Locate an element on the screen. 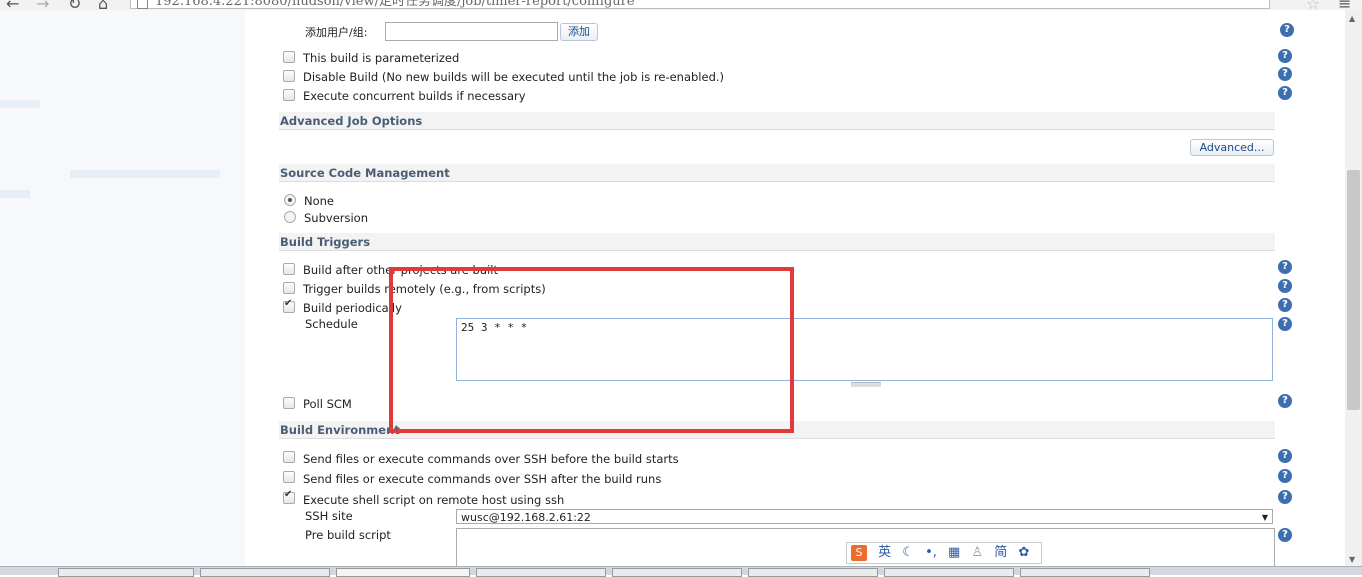  build-triggers-header: Build Triggers is located at coordinates (777, 242).